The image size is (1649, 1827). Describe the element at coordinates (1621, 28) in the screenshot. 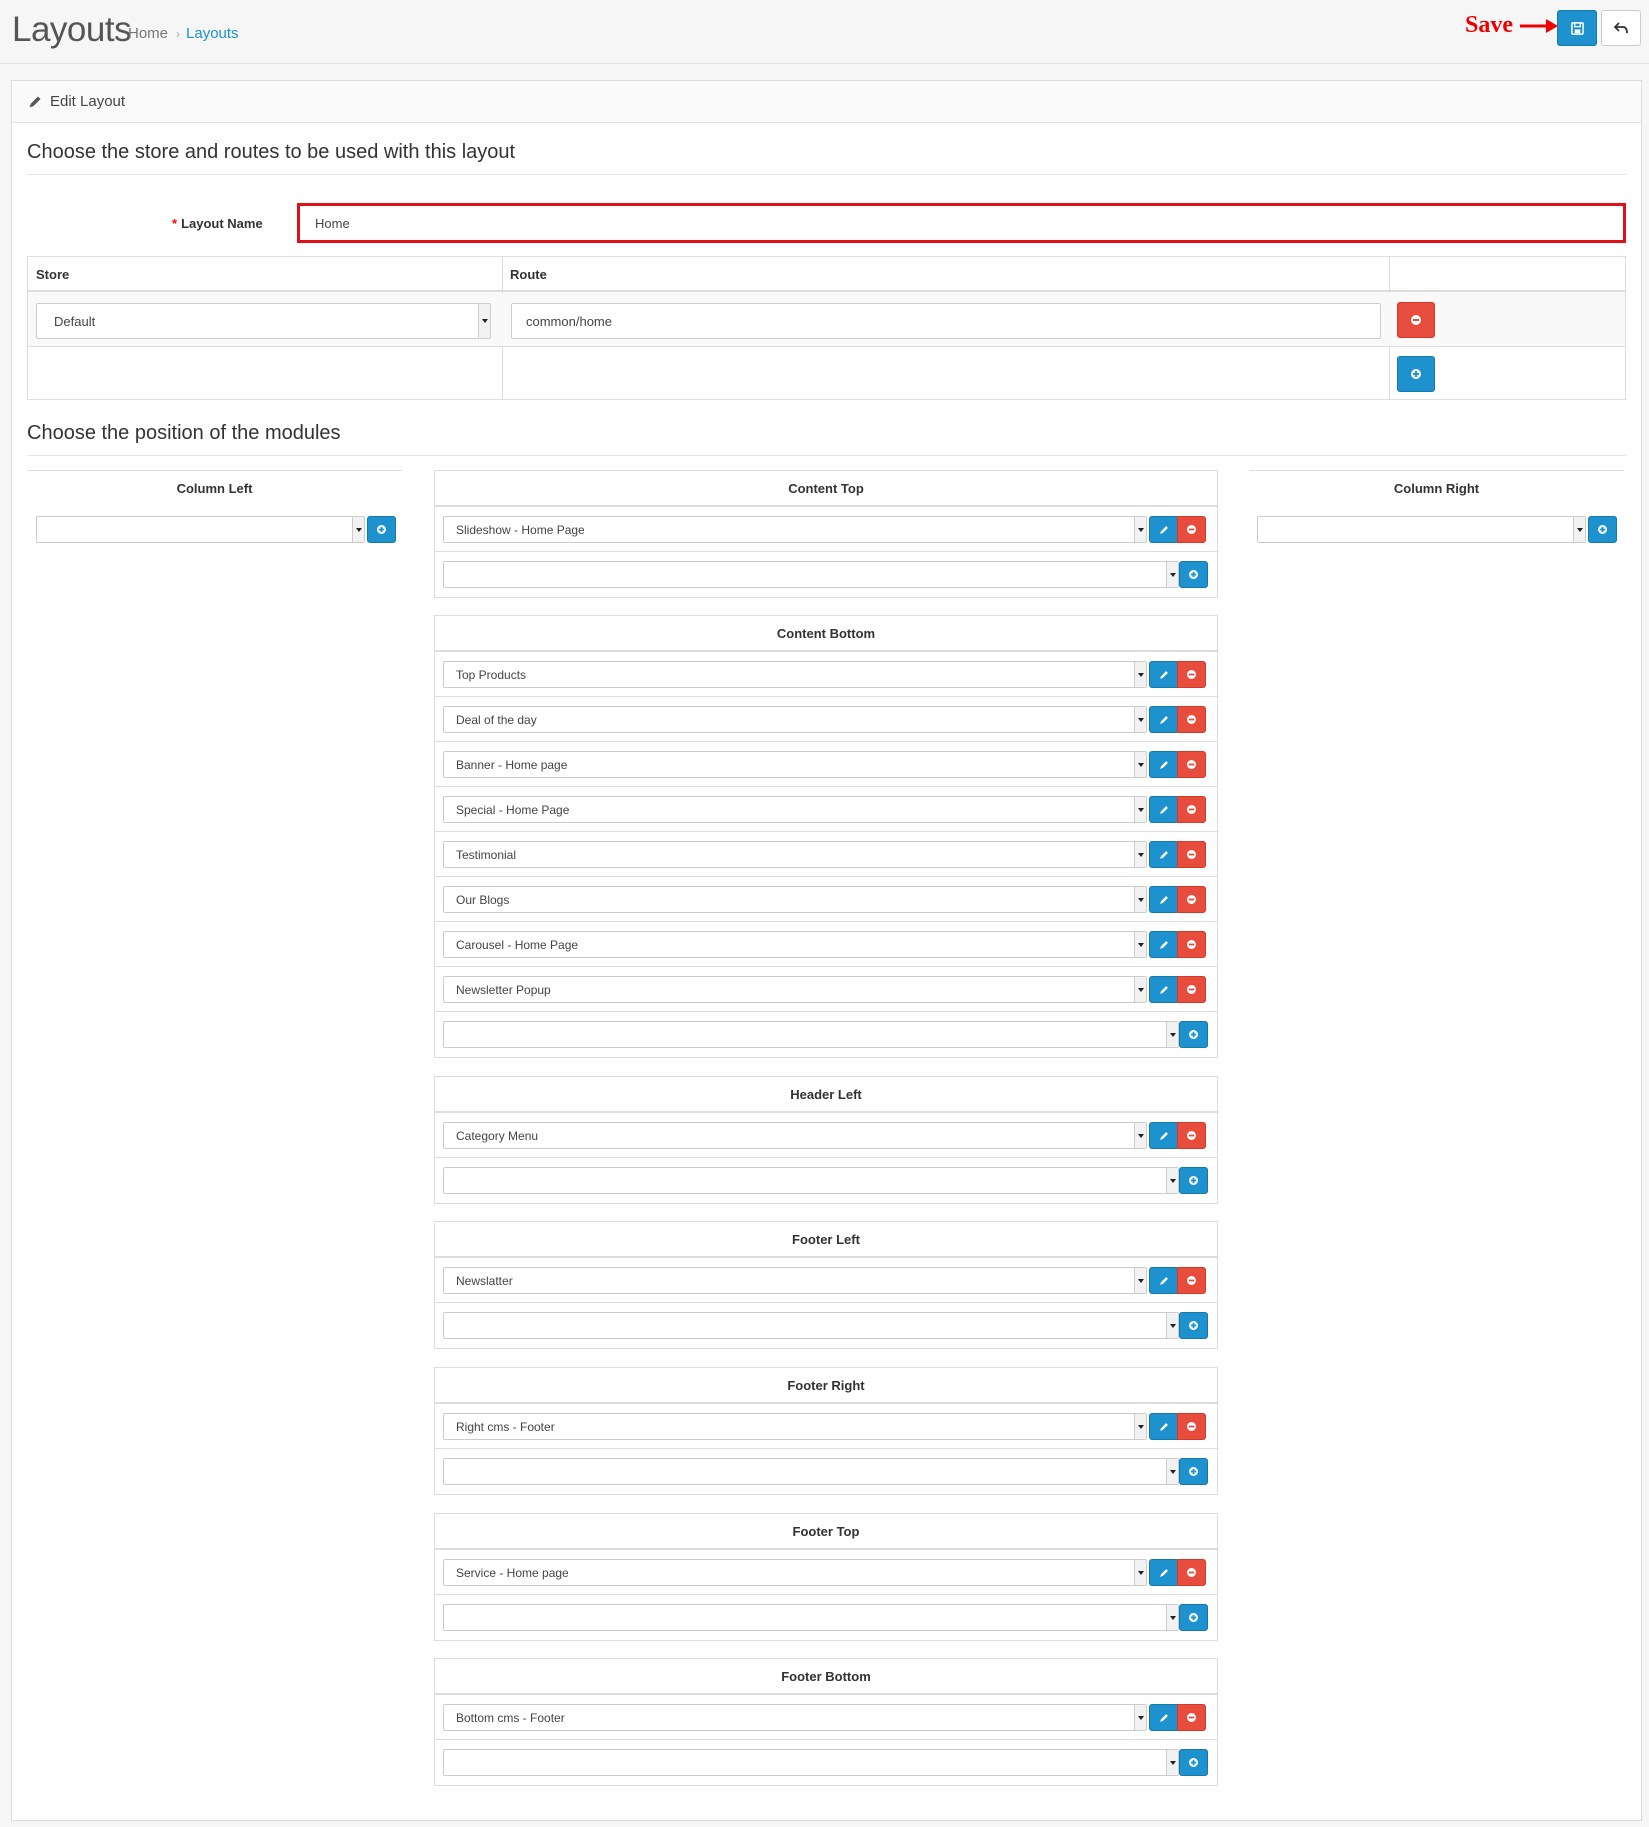

I see `back-button` at that location.